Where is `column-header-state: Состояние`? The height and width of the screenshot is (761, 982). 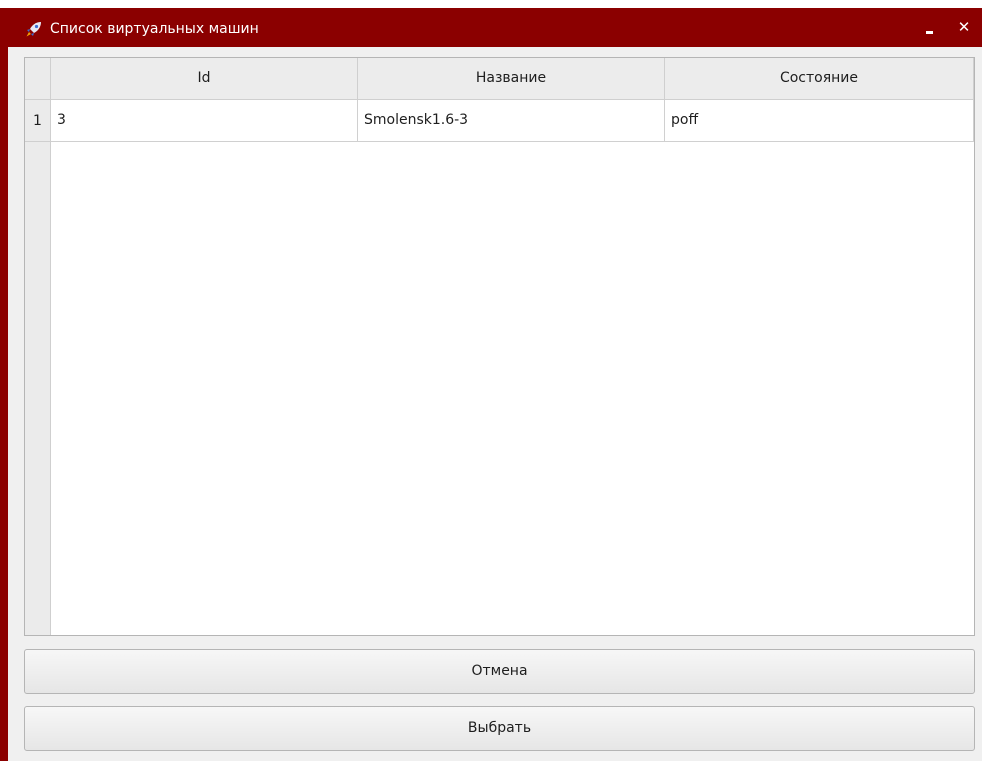
column-header-state: Состояние is located at coordinates (819, 79).